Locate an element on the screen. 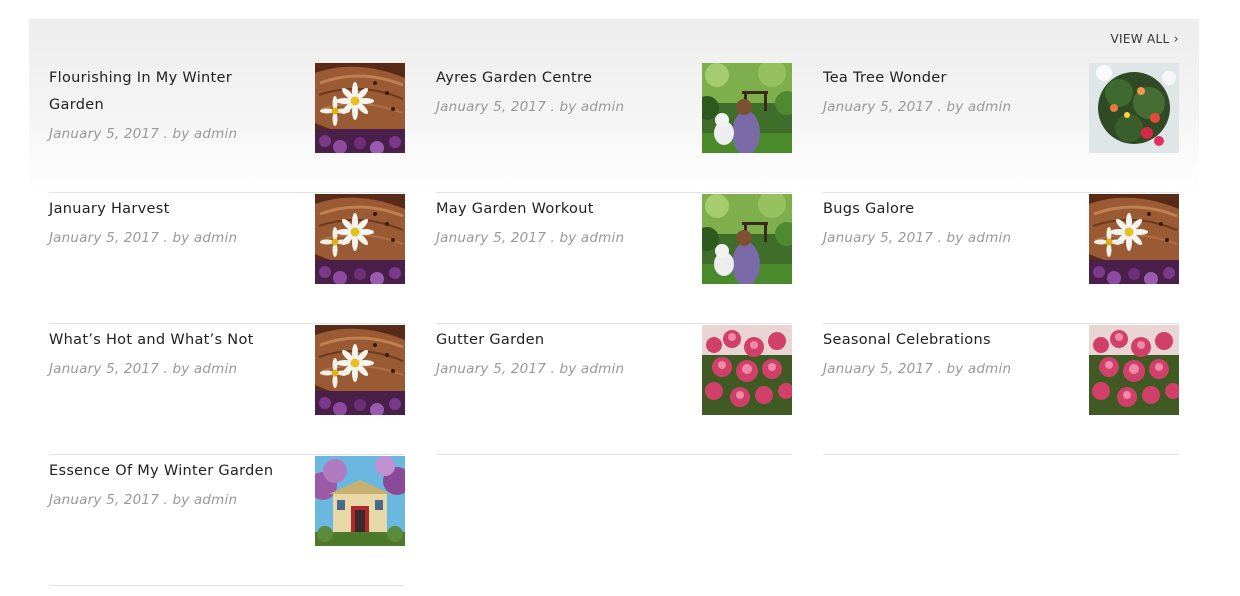 The height and width of the screenshot is (596, 1240). post-title: January Harvest is located at coordinates (169, 209).